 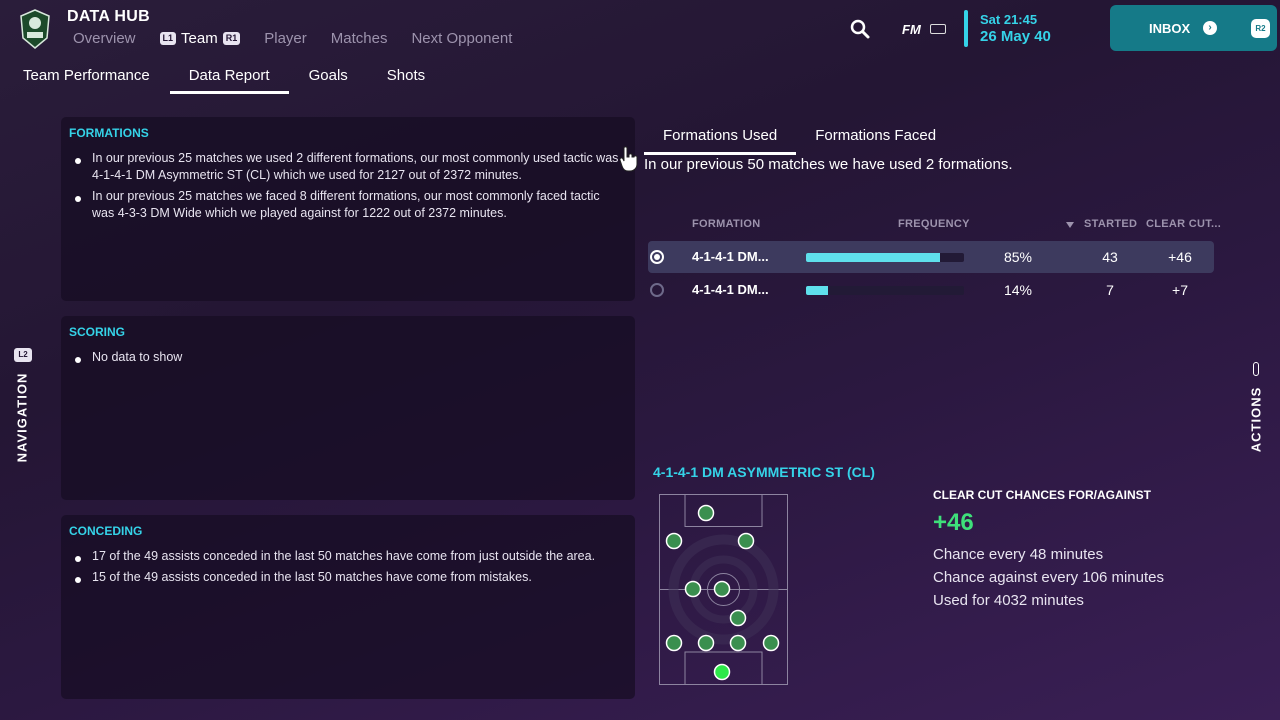 What do you see at coordinates (1042, 495) in the screenshot?
I see `clear-cut-chances-title: CLEAR CUT CHANCES FOR/AGAINST` at bounding box center [1042, 495].